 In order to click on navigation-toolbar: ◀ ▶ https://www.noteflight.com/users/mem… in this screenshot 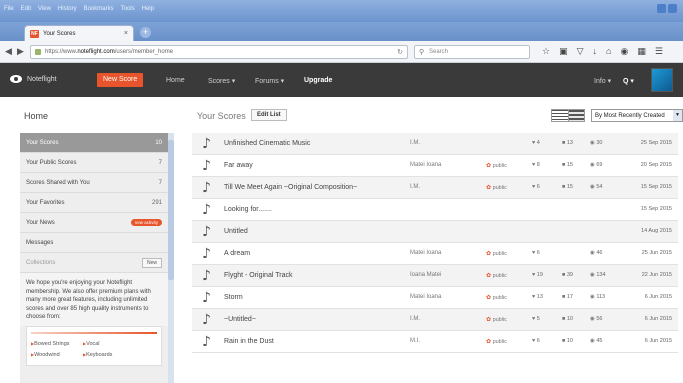, I will do `click(341, 52)`.